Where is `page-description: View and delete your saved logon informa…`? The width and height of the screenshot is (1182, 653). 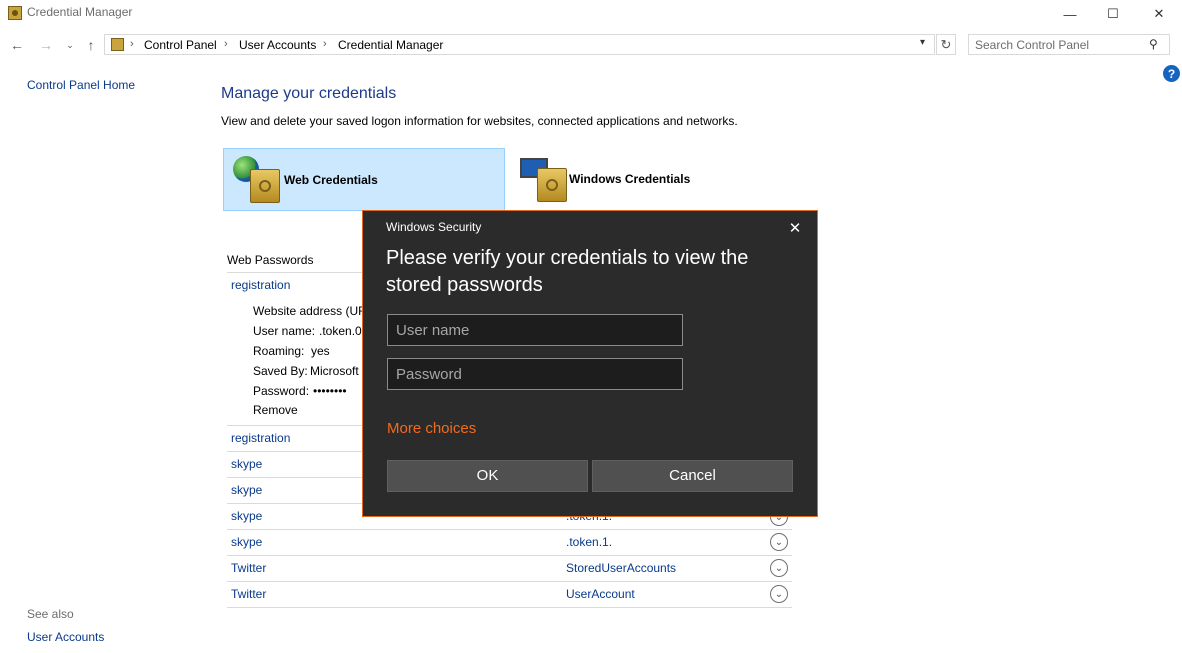 page-description: View and delete your saved logon informa… is located at coordinates (479, 121).